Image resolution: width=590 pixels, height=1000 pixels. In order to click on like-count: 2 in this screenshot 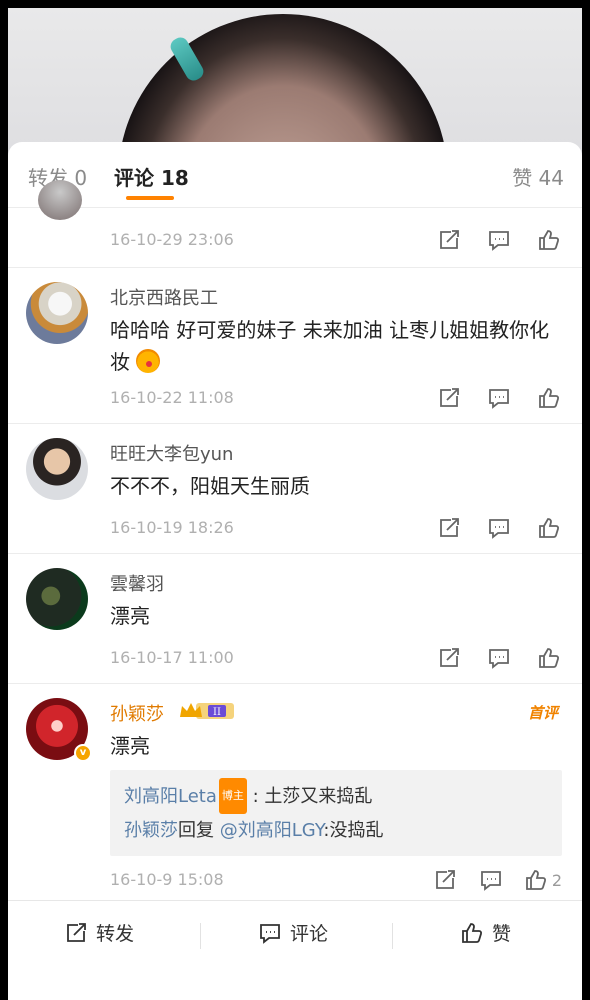, I will do `click(556, 880)`.